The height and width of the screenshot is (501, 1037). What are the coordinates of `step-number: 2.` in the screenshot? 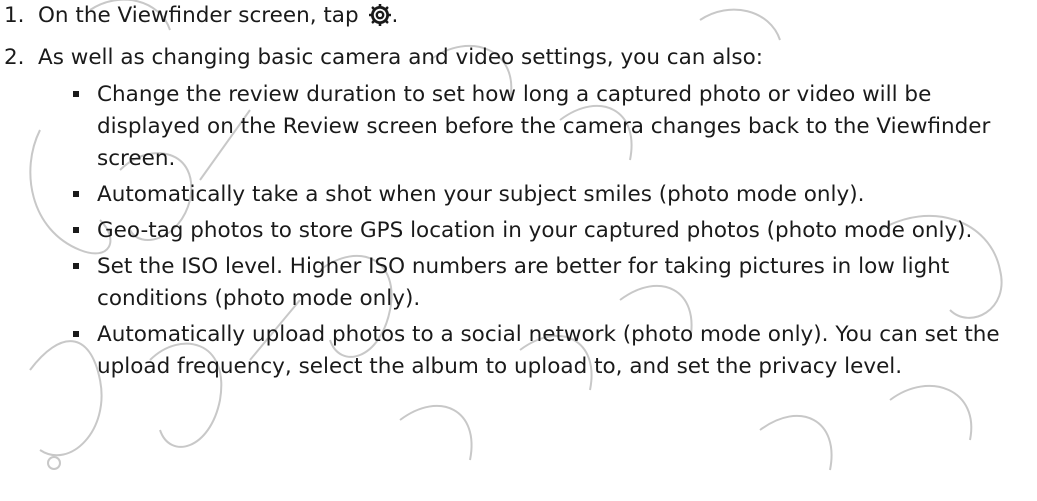 It's located at (14, 57).